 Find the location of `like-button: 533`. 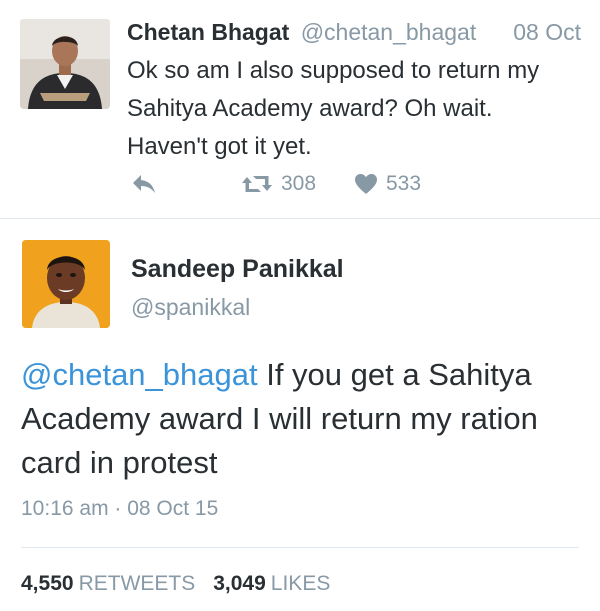

like-button: 533 is located at coordinates (387, 184).